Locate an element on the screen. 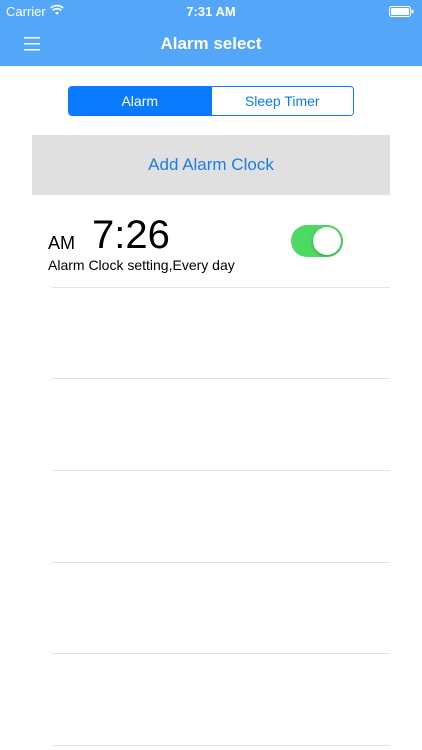 The height and width of the screenshot is (750, 422). alarm-description: Alarm Clock setting,Every day is located at coordinates (141, 265).